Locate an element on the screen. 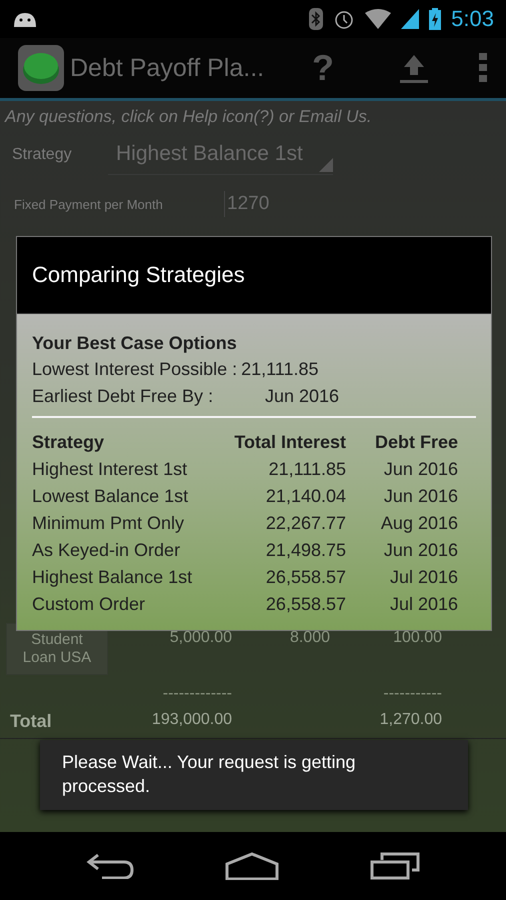  back-icon is located at coordinates (110, 866).